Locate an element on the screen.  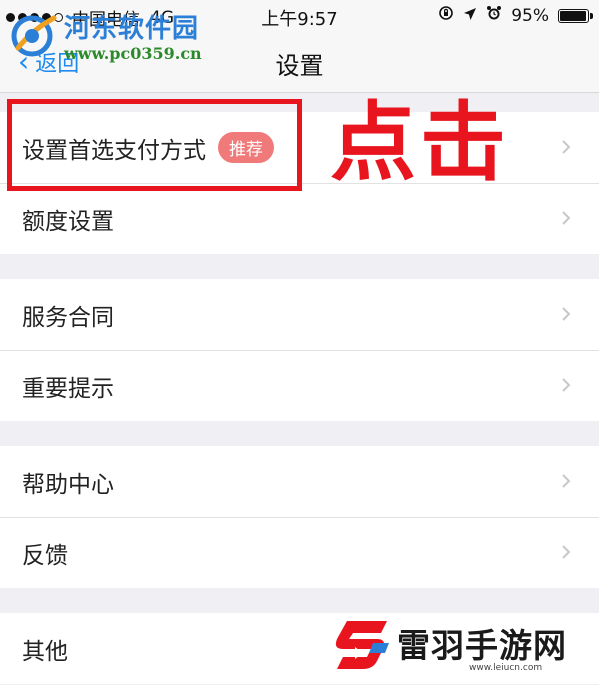
watermark-bottom-name: 雷羽手游网 is located at coordinates (482, 645).